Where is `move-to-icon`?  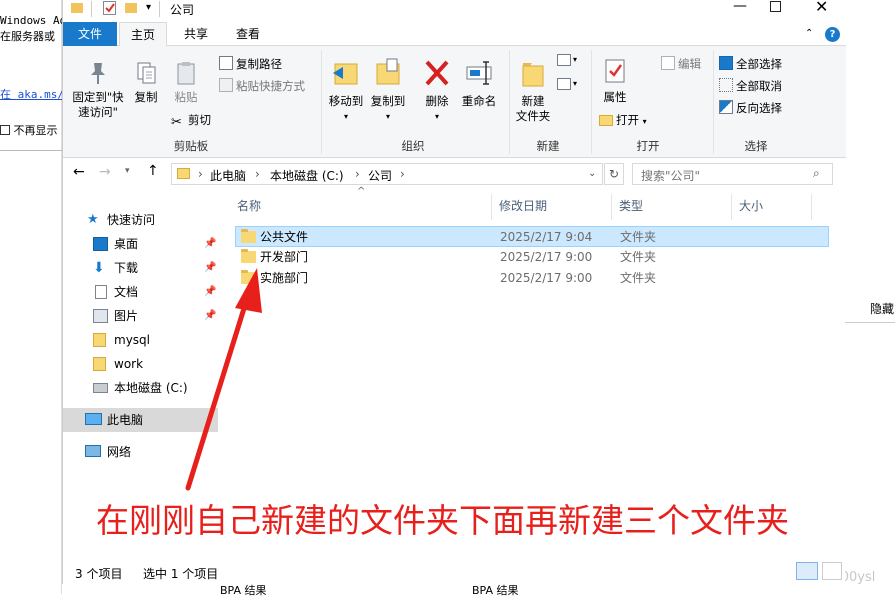 move-to-icon is located at coordinates (345, 74).